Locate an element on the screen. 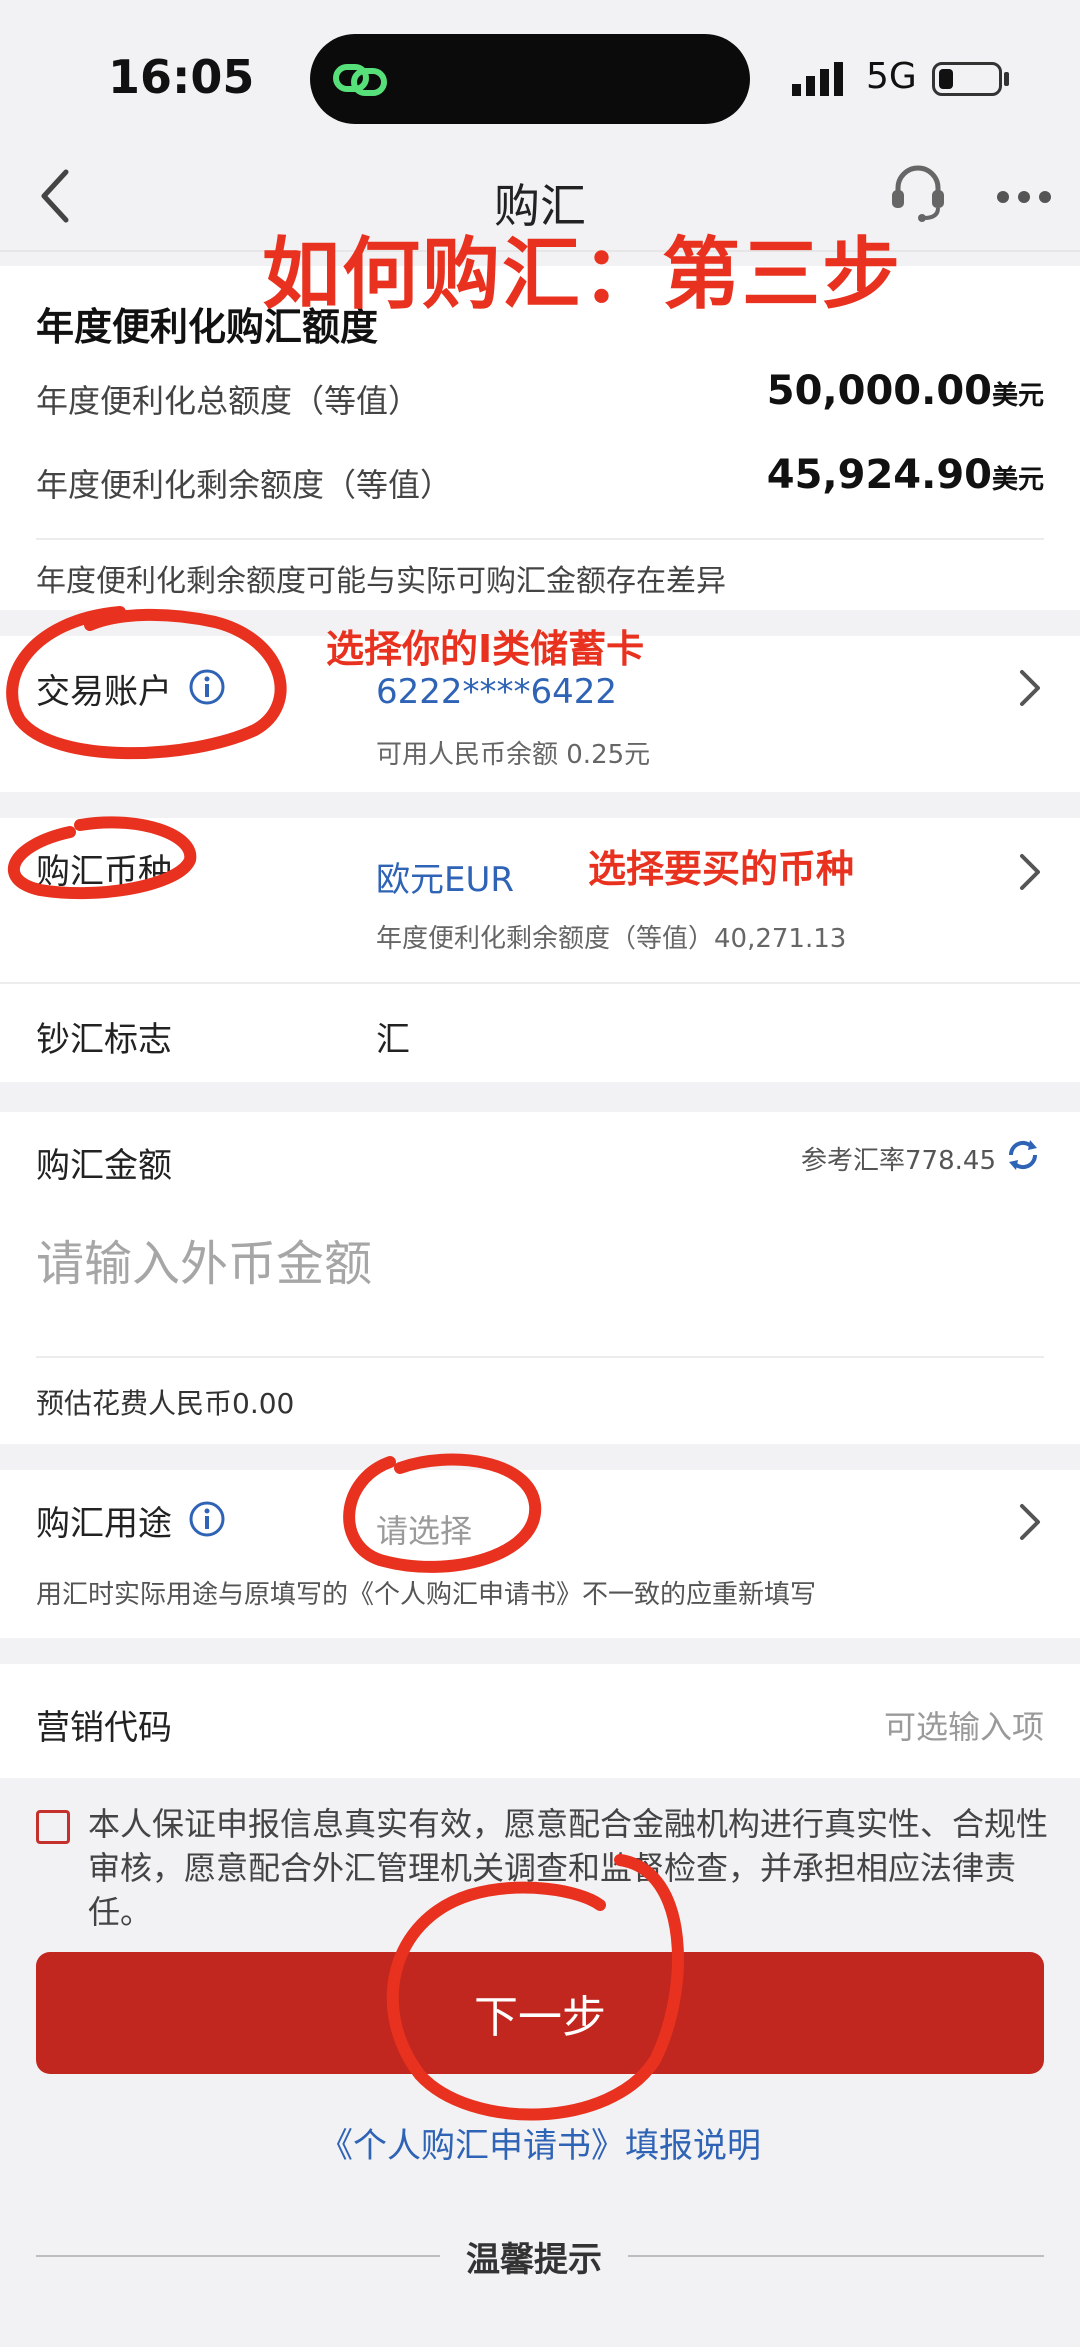  account-number: 6222****6422 is located at coordinates (497, 692).